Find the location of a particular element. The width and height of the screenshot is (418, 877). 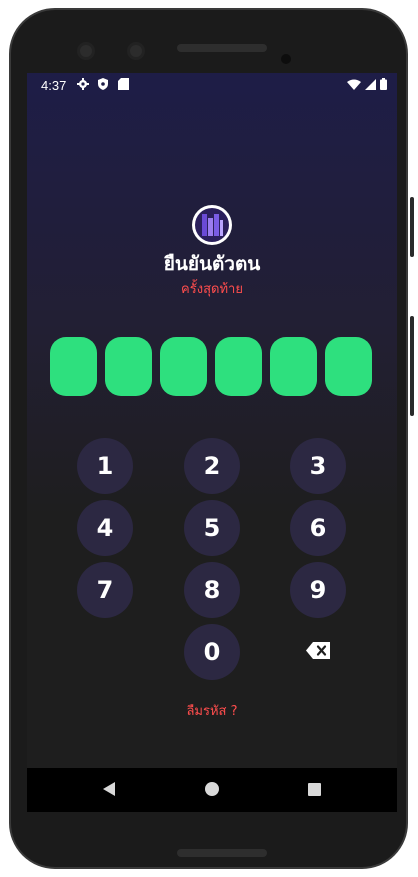

key-9: 9 is located at coordinates (318, 590).